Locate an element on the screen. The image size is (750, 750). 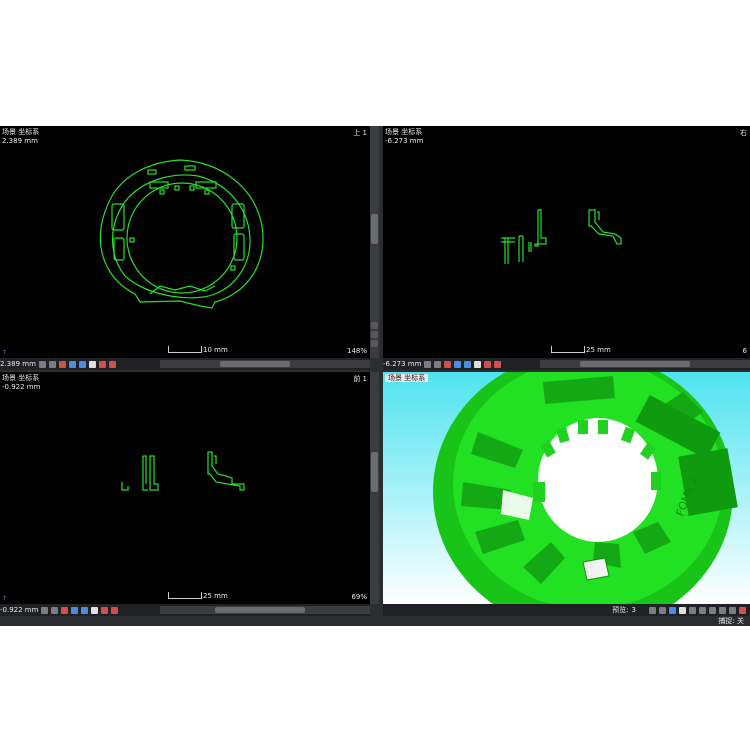
shading-icon is located at coordinates (662, 610).